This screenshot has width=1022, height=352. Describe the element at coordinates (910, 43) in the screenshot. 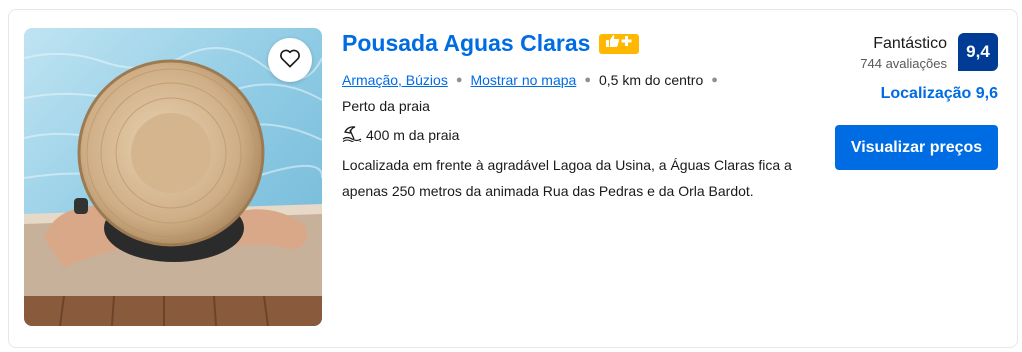

I see `review-score-label: Fantástico` at that location.